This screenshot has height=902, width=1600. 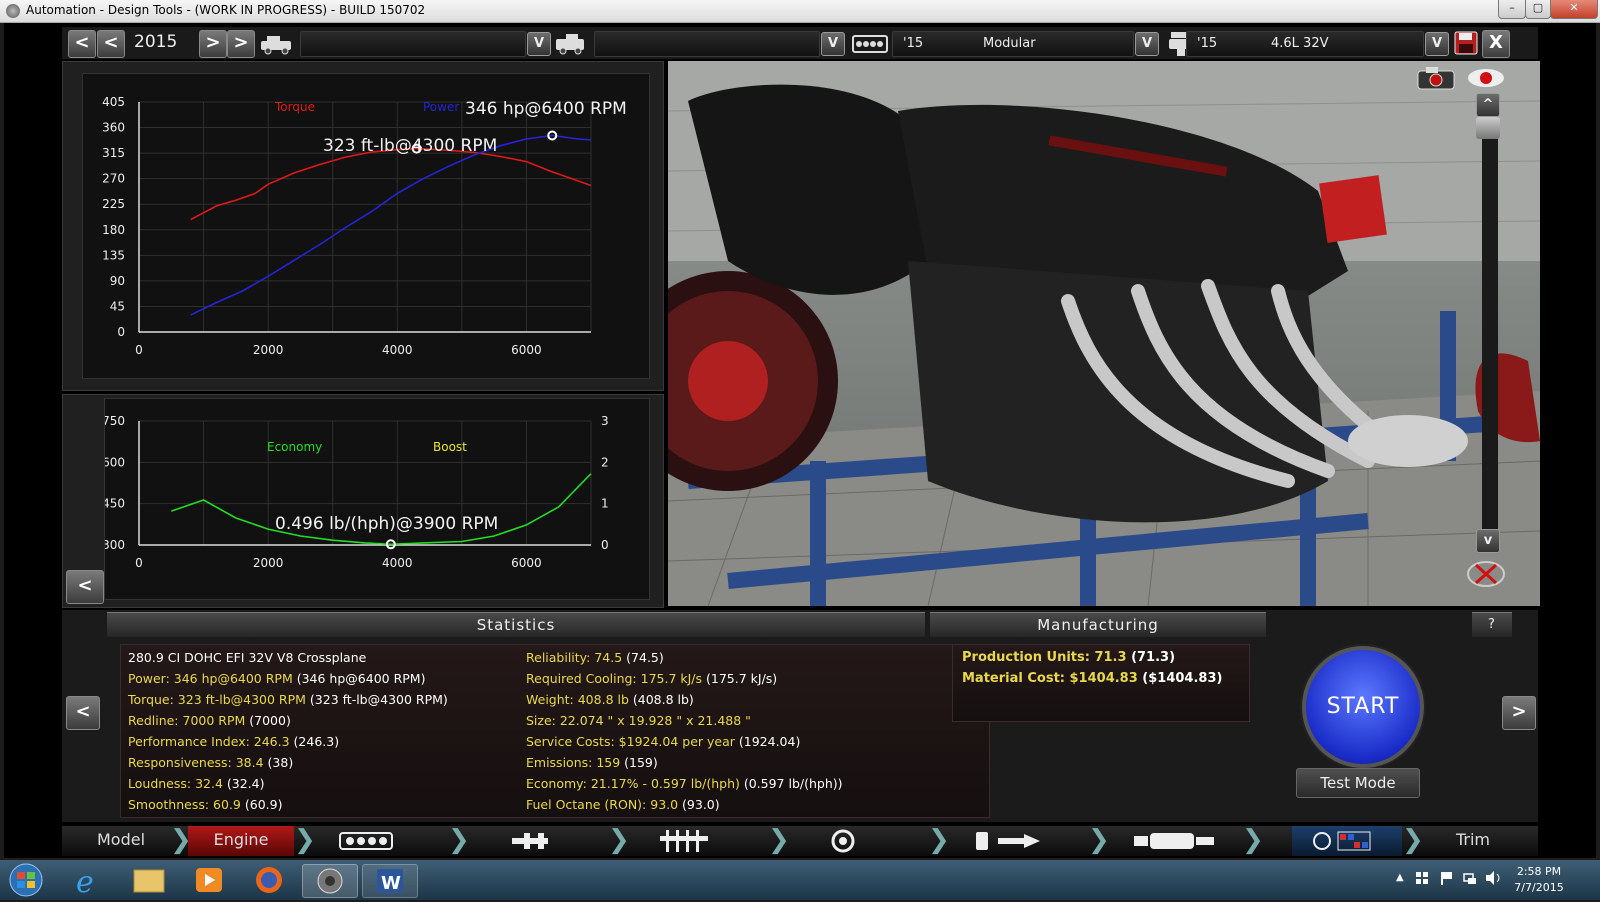 I want to click on trim-dropdown-button: V, so click(x=833, y=44).